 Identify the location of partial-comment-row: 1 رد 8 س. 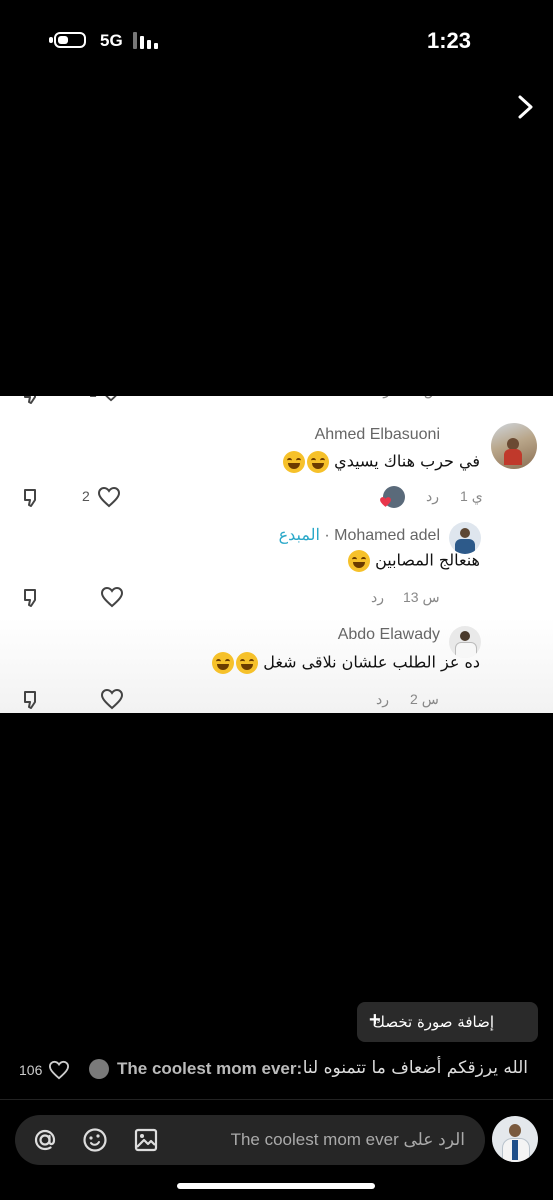
(276, 403).